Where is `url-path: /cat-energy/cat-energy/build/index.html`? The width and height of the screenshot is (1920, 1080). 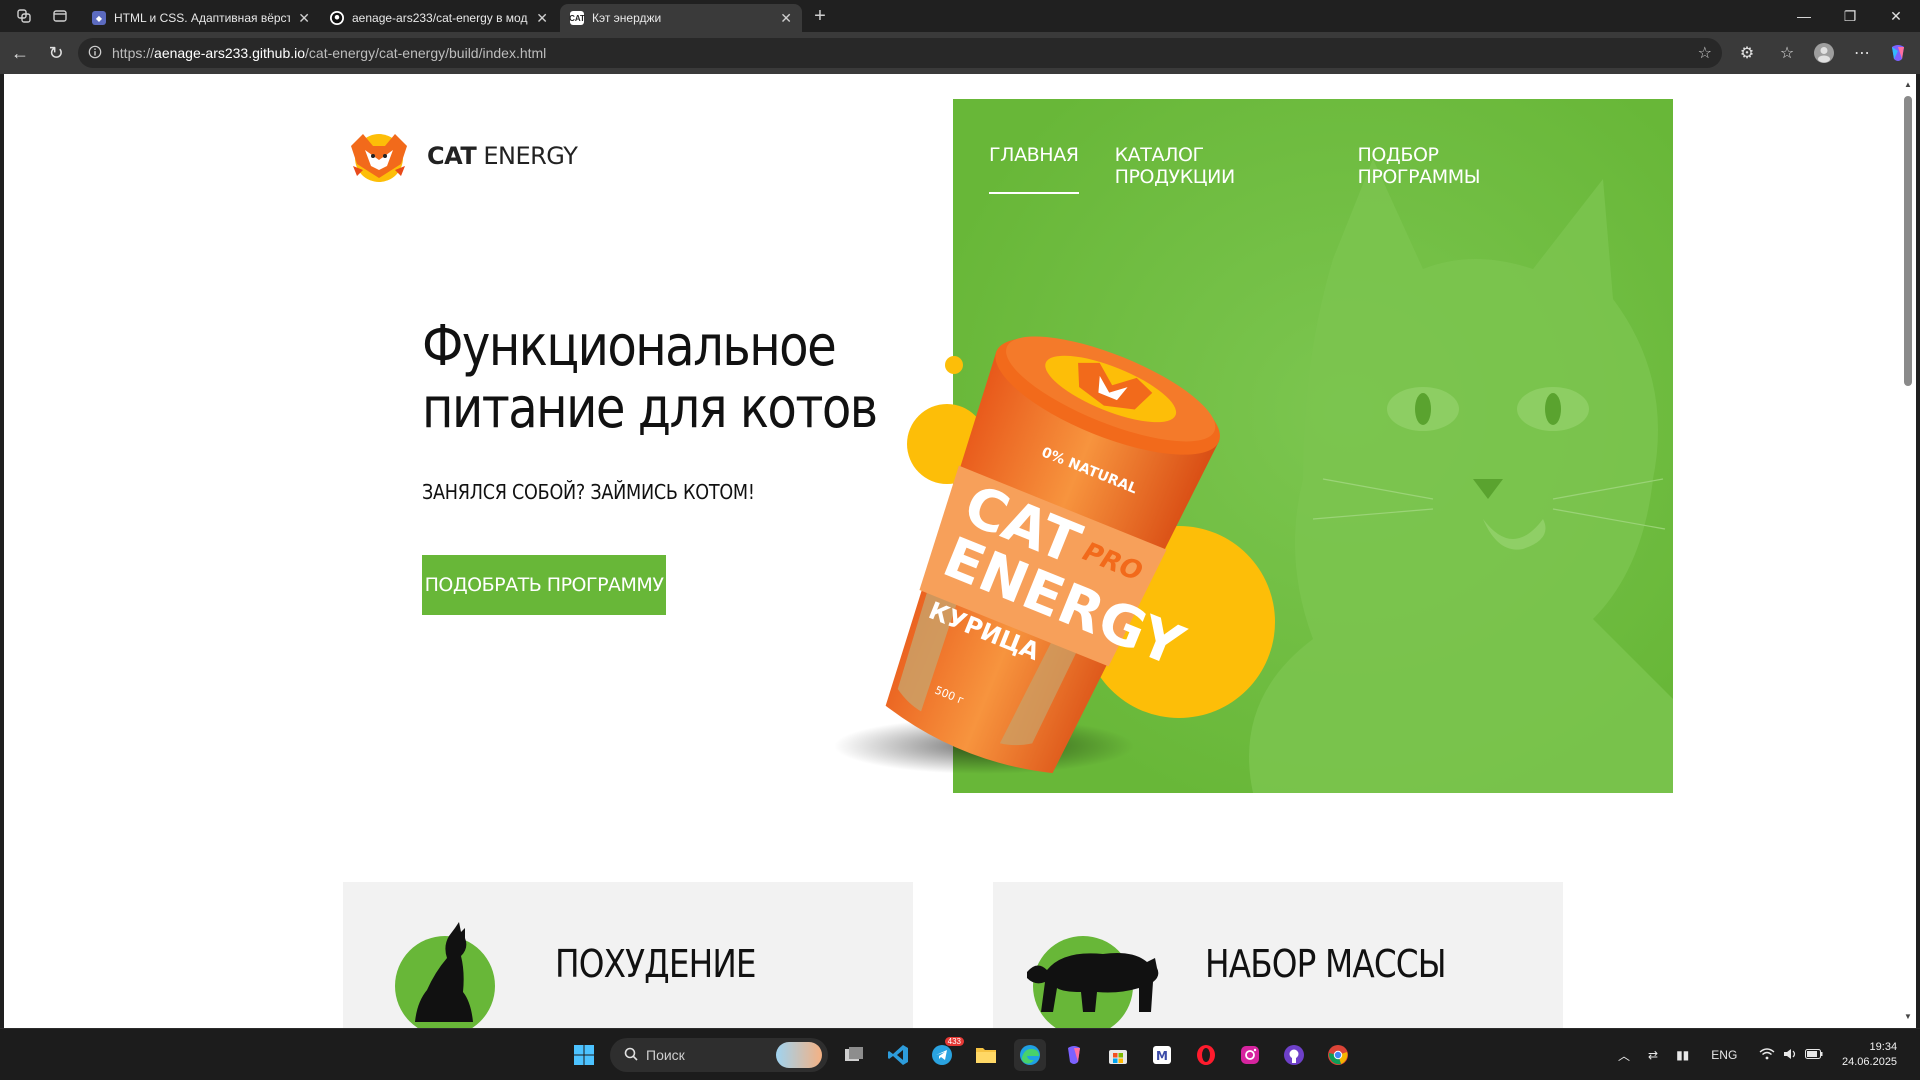 url-path: /cat-energy/cat-energy/build/index.html is located at coordinates (426, 53).